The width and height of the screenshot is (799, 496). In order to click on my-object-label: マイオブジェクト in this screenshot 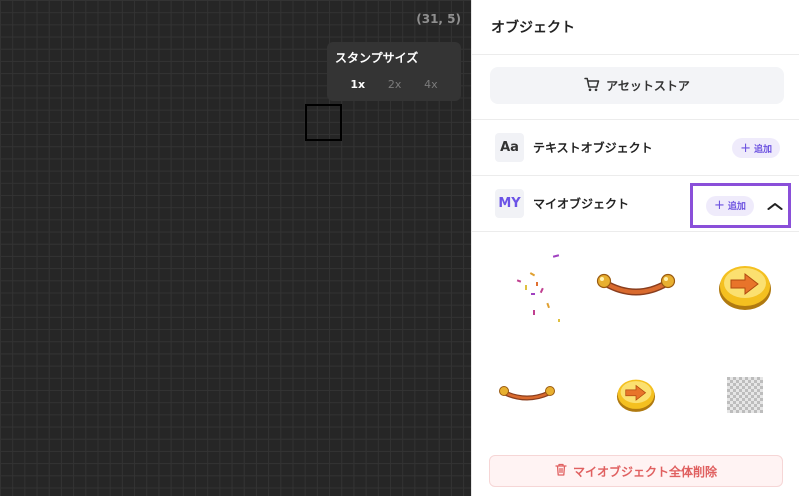, I will do `click(581, 204)`.